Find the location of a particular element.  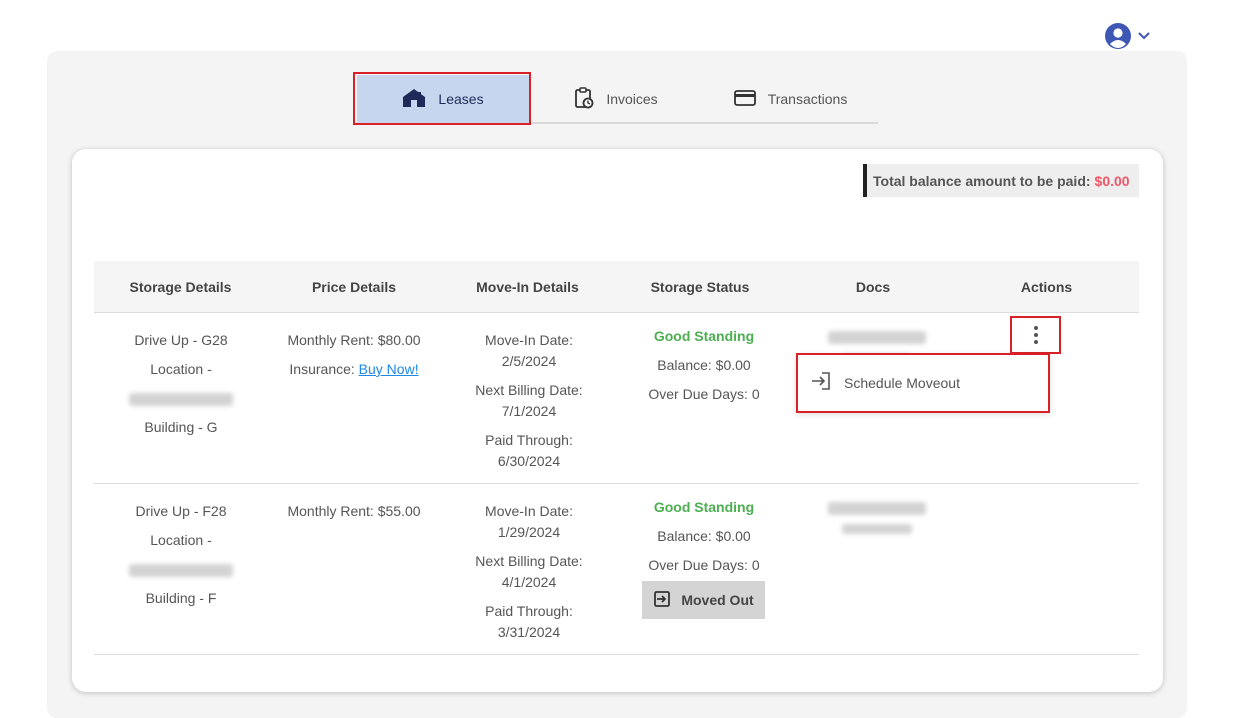

more-vertical-icon is located at coordinates (1035, 335).